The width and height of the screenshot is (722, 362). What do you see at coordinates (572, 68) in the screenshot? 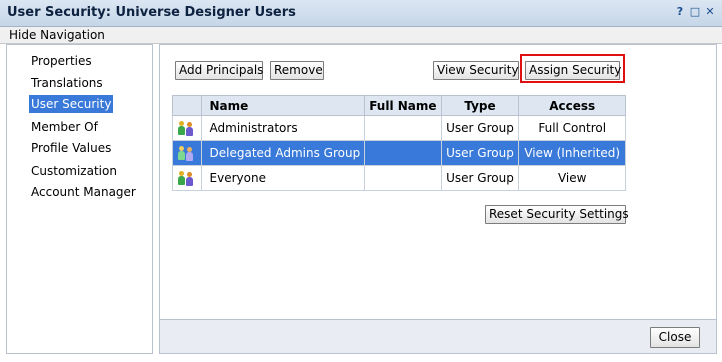
I see `highlight-box` at bounding box center [572, 68].